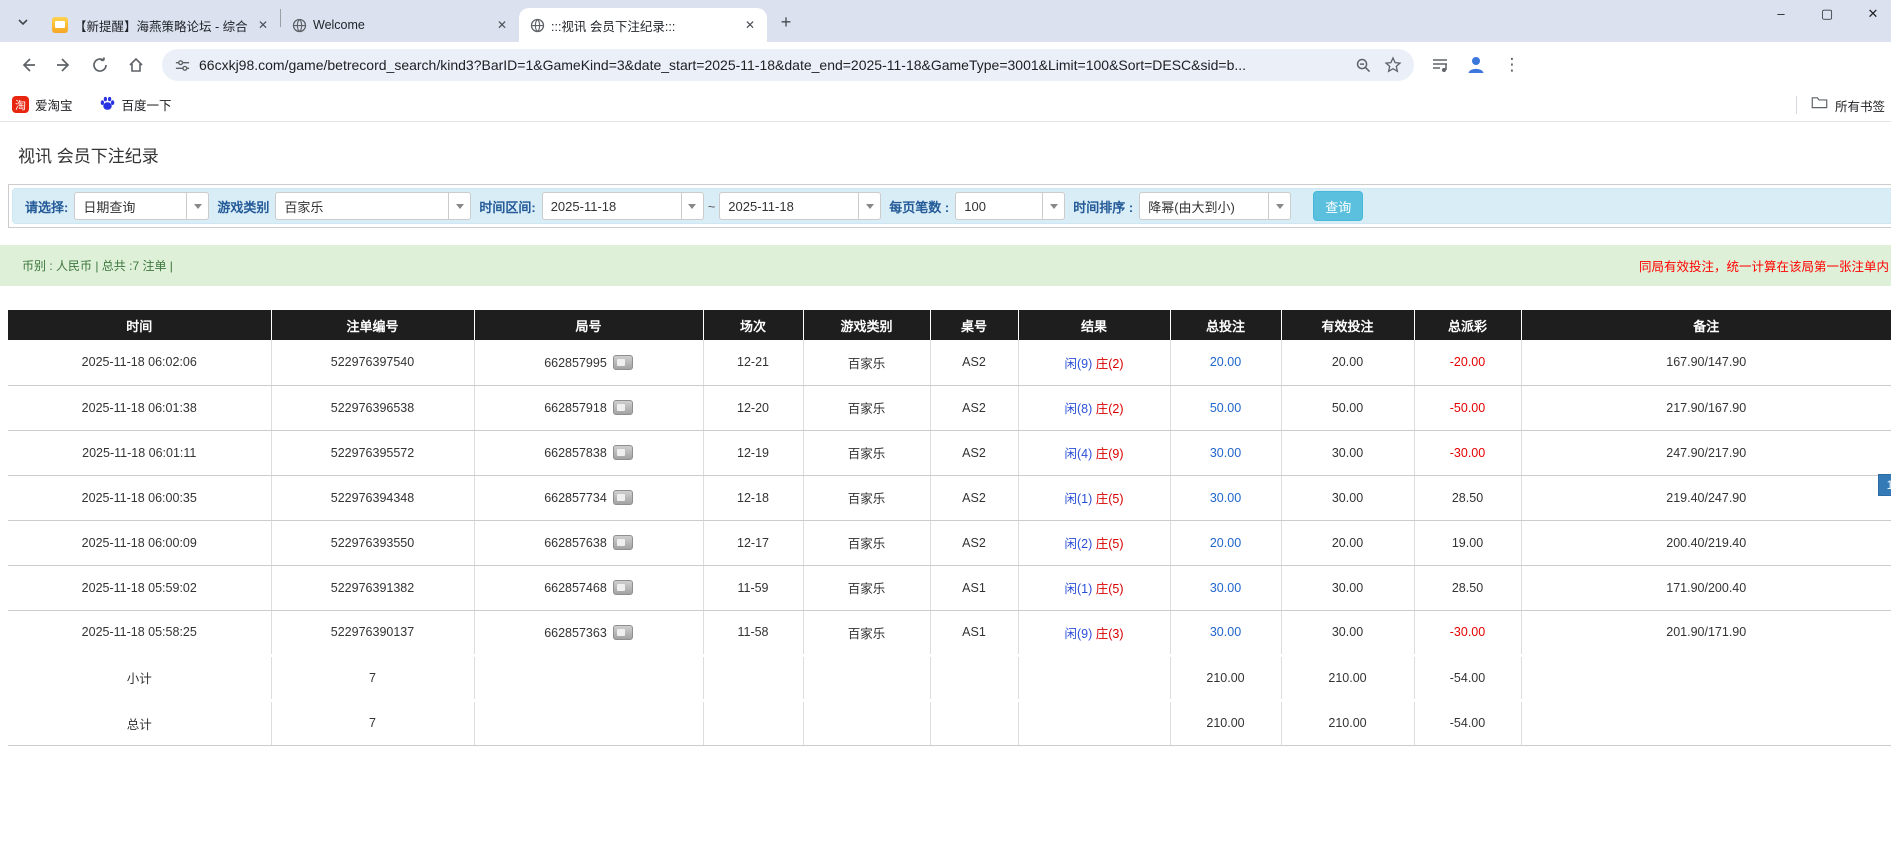  What do you see at coordinates (135, 105) in the screenshot?
I see `bookmark-baidu: 百度一下` at bounding box center [135, 105].